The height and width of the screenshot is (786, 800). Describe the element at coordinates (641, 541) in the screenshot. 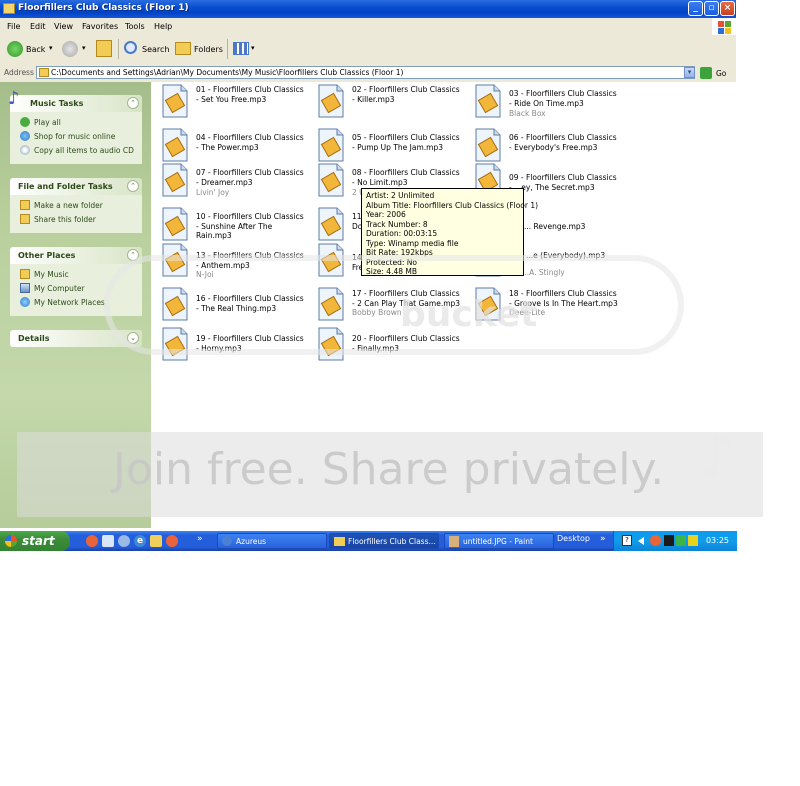

I see `tray-expand-icon` at that location.